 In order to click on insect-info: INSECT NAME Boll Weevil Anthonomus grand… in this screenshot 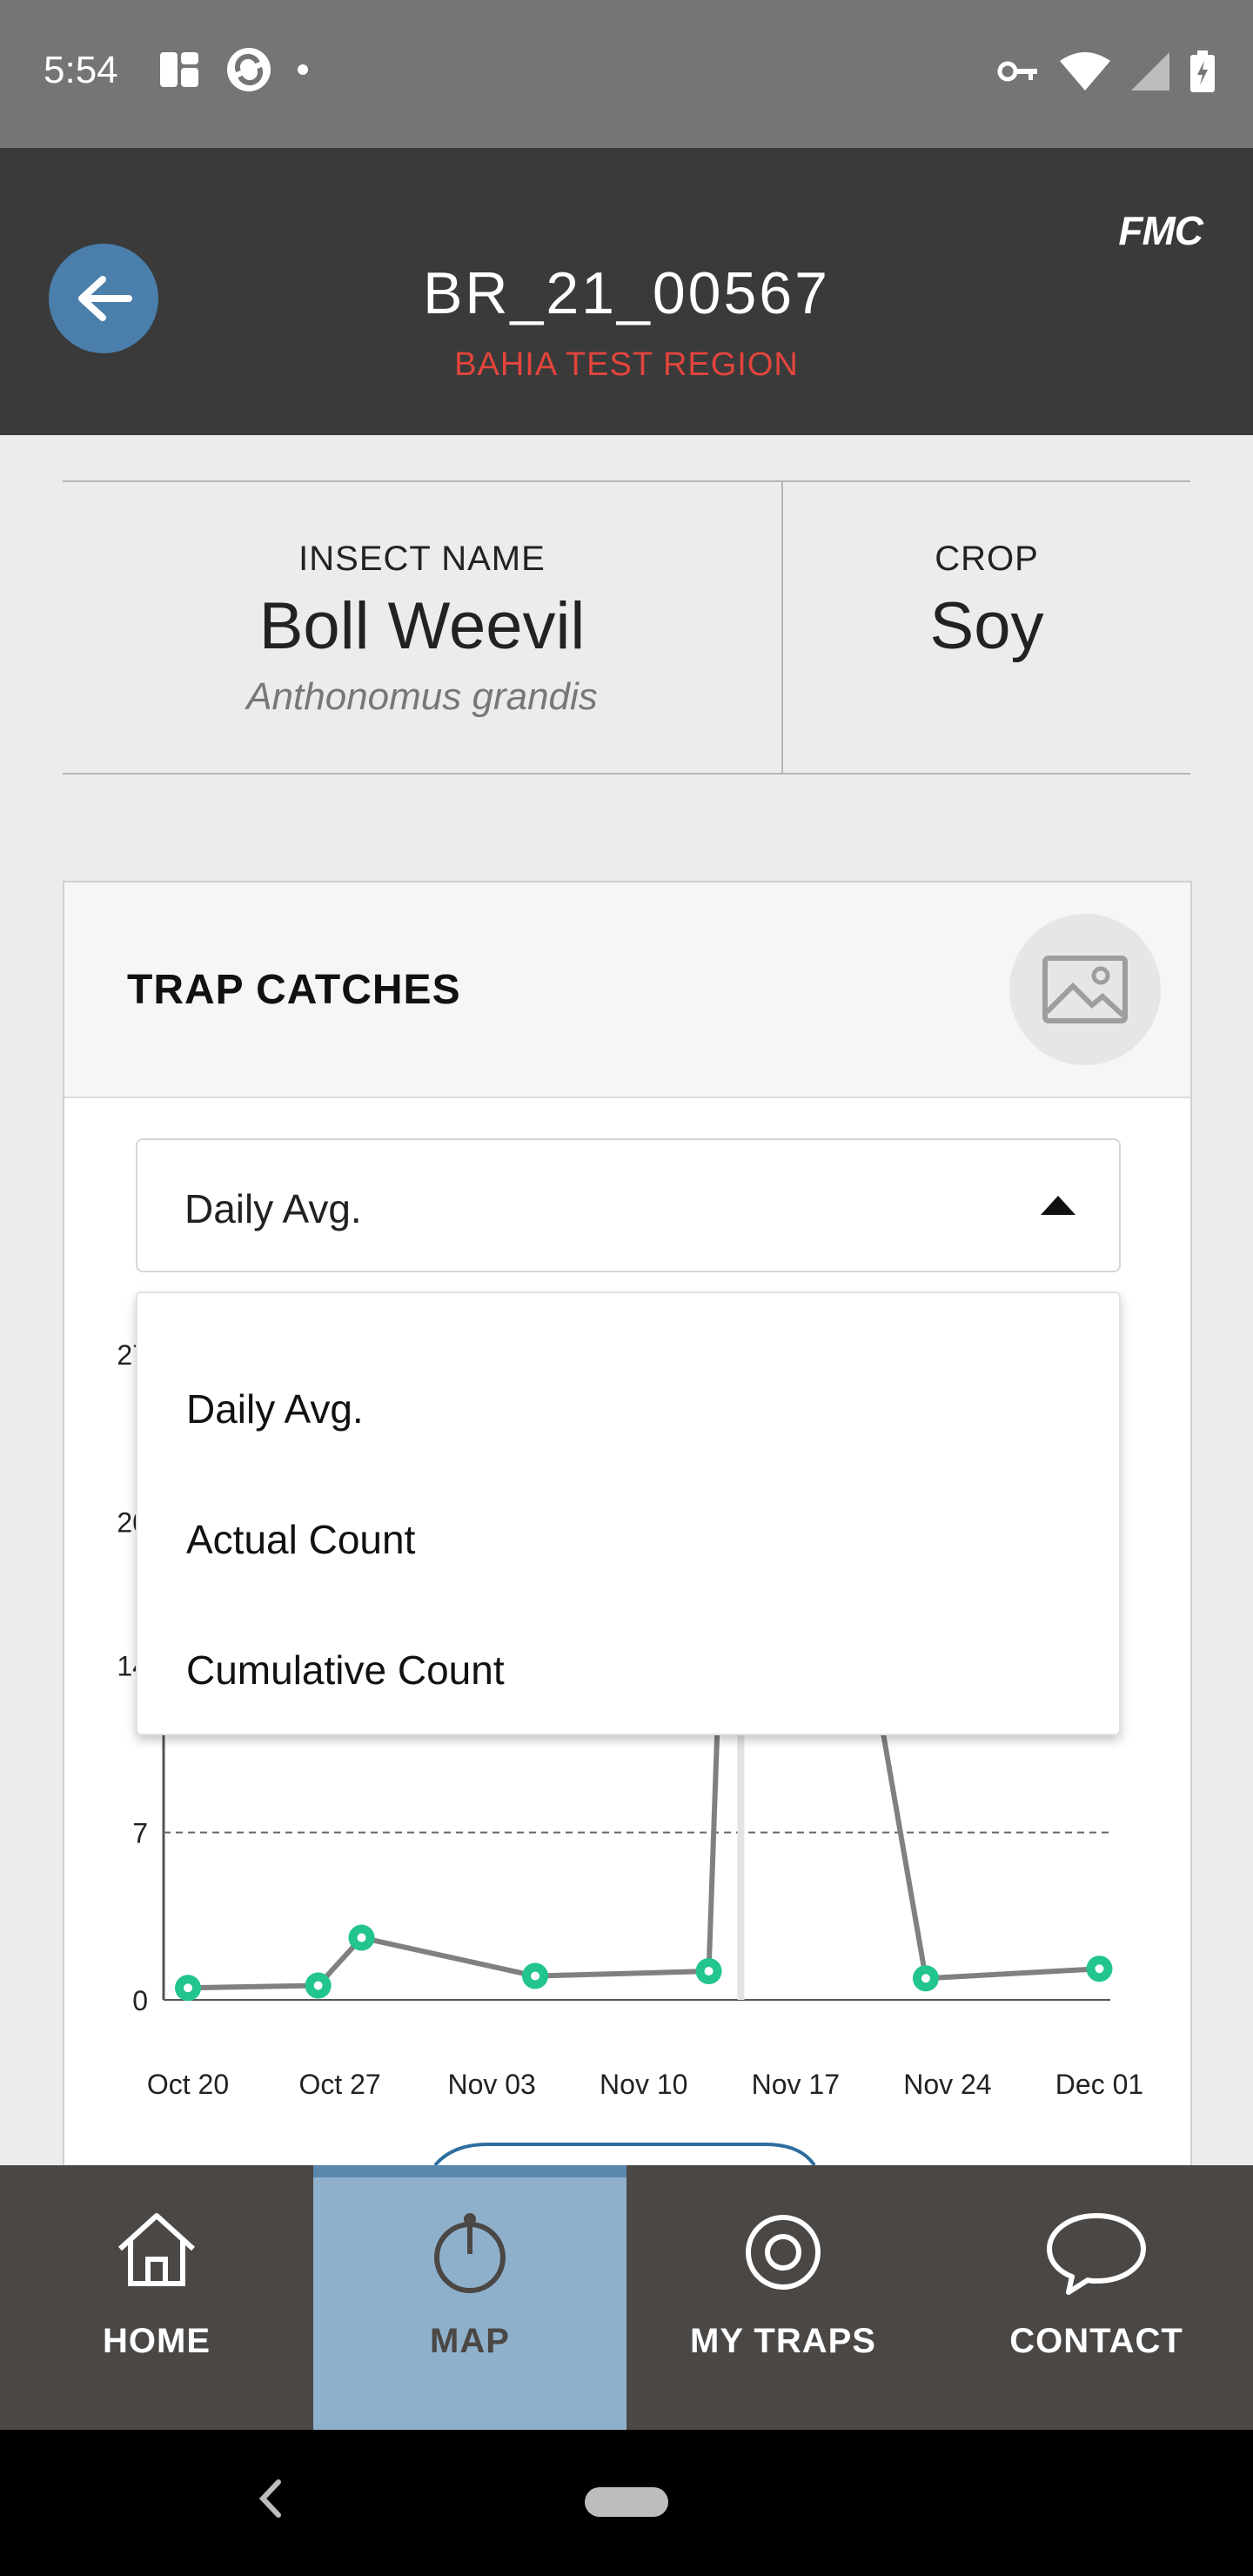, I will do `click(422, 628)`.